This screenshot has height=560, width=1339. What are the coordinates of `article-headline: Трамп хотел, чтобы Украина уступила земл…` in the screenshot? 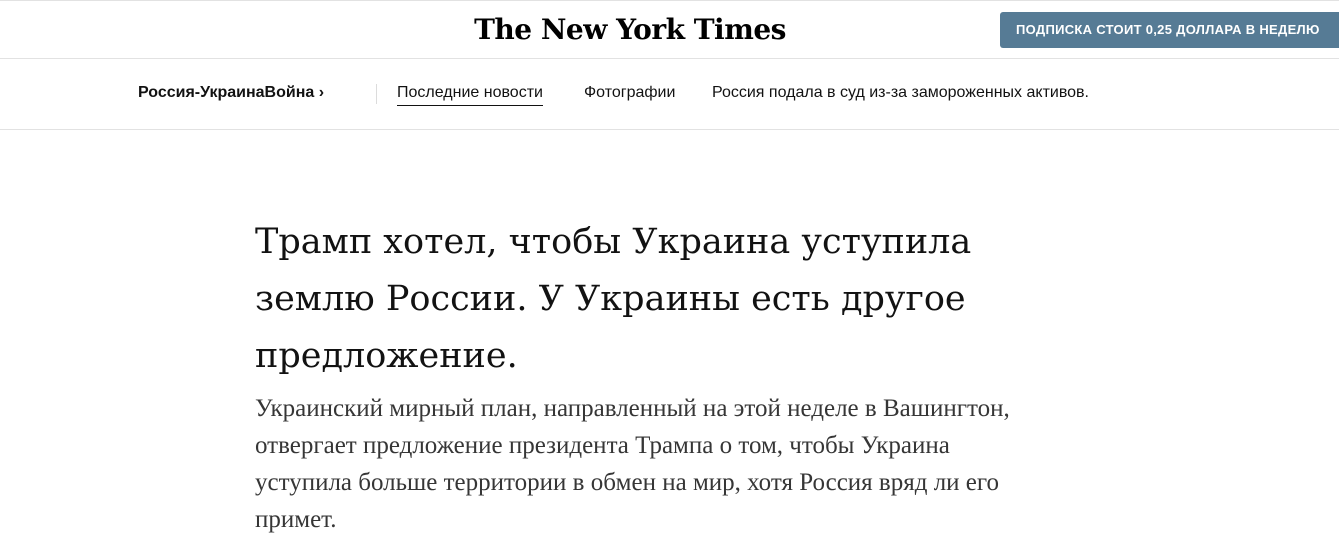 It's located at (613, 299).